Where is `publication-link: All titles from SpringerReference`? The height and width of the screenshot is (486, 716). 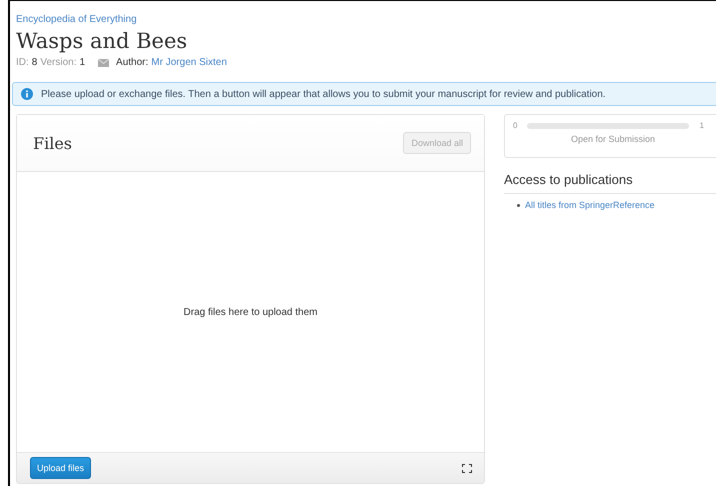 publication-link: All titles from SpringerReference is located at coordinates (590, 205).